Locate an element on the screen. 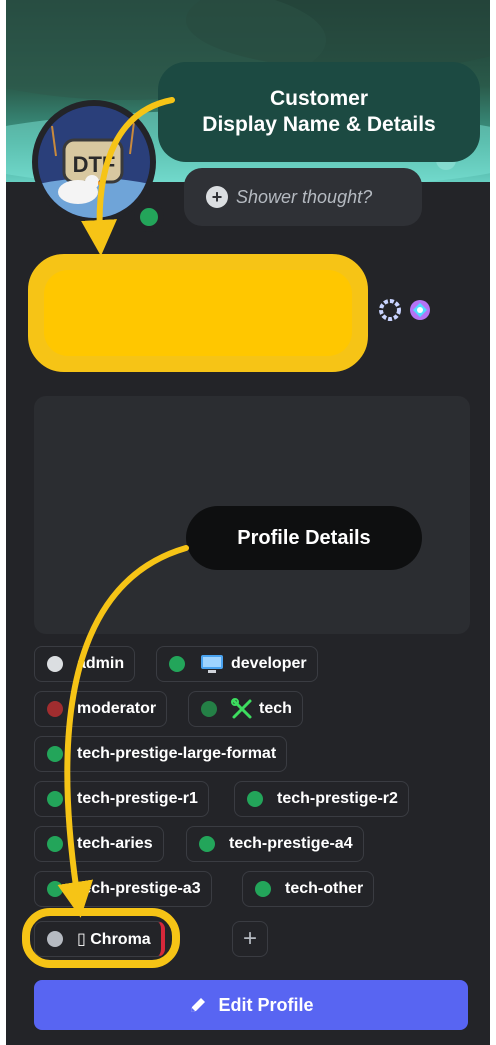 The image size is (496, 1045). profile-badges is located at coordinates (405, 310).